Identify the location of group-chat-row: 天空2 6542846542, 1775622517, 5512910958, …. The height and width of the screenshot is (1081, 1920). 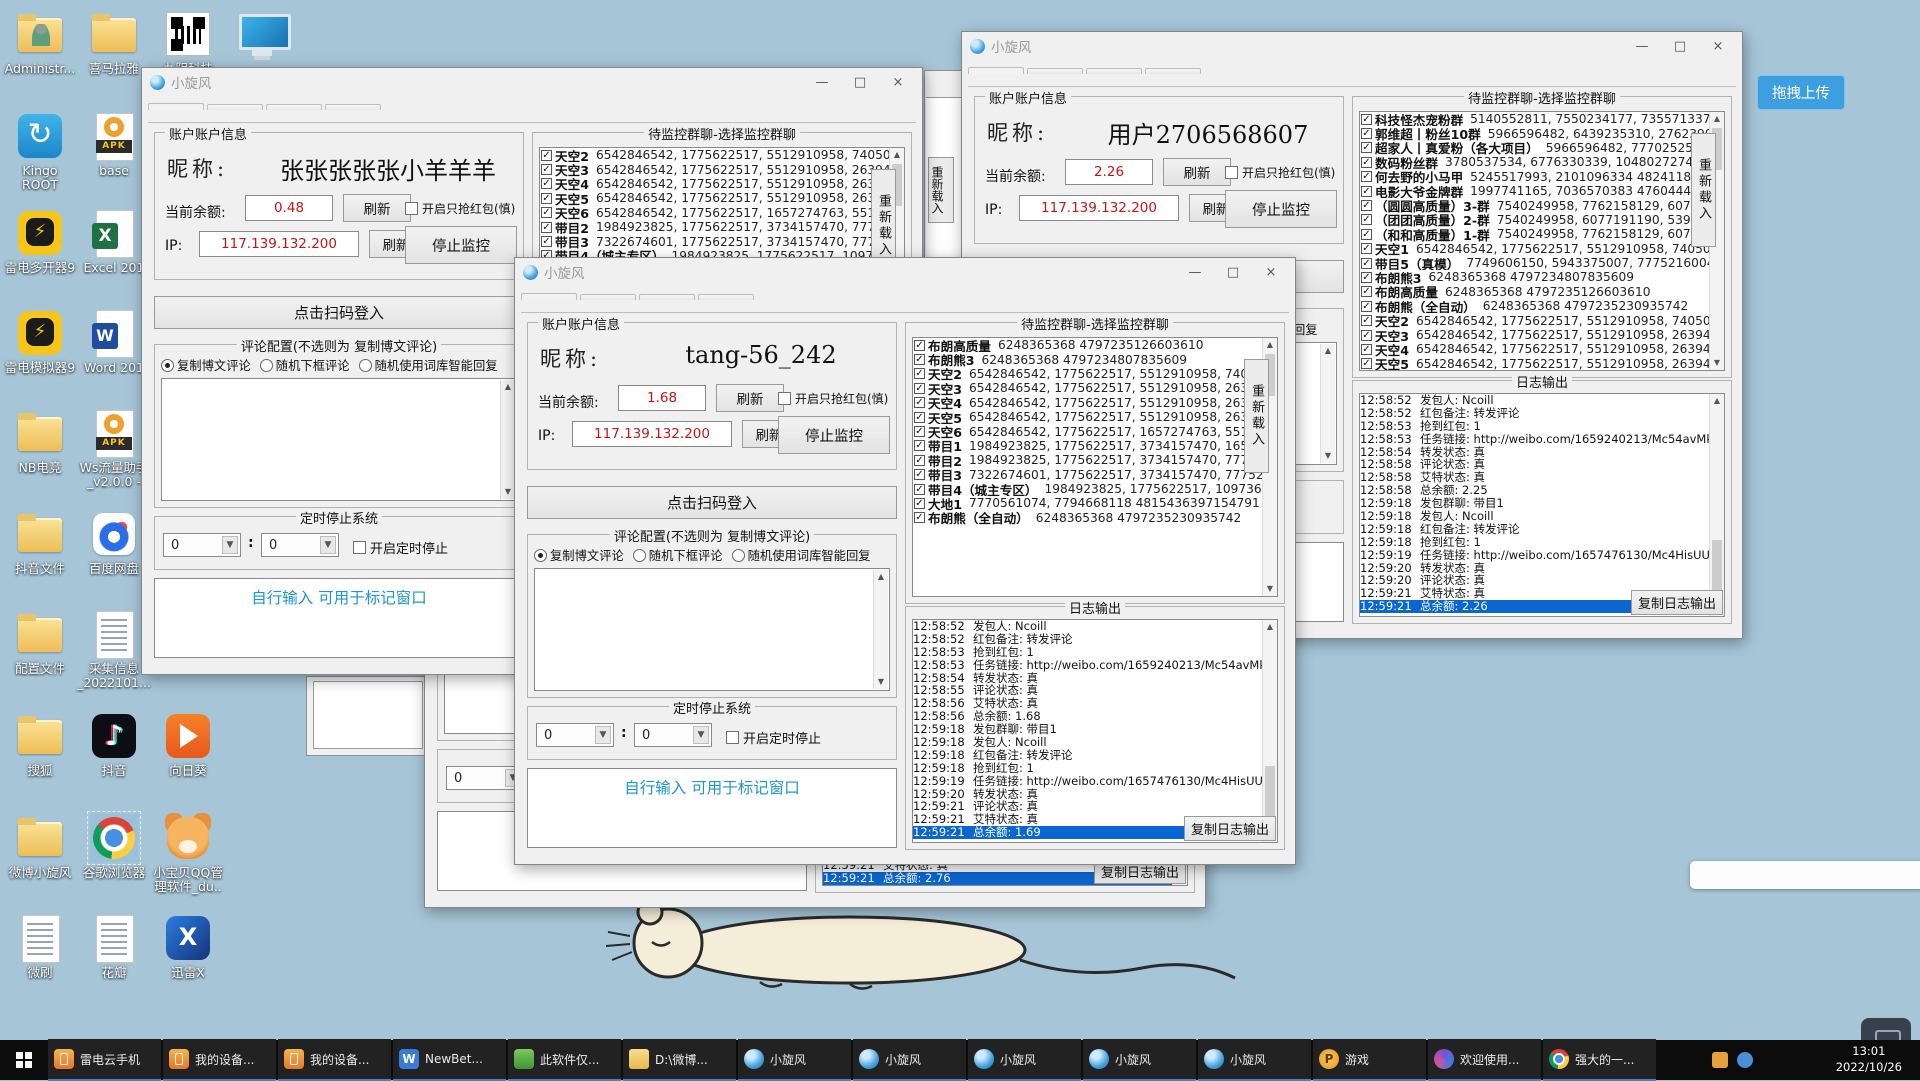
(722, 155).